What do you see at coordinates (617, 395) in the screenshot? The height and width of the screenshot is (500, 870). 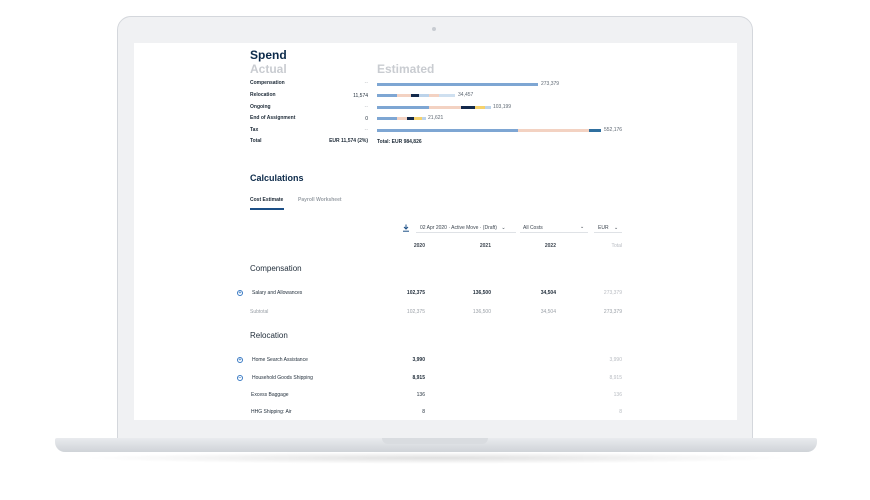 I see `table-cell-total: 136` at bounding box center [617, 395].